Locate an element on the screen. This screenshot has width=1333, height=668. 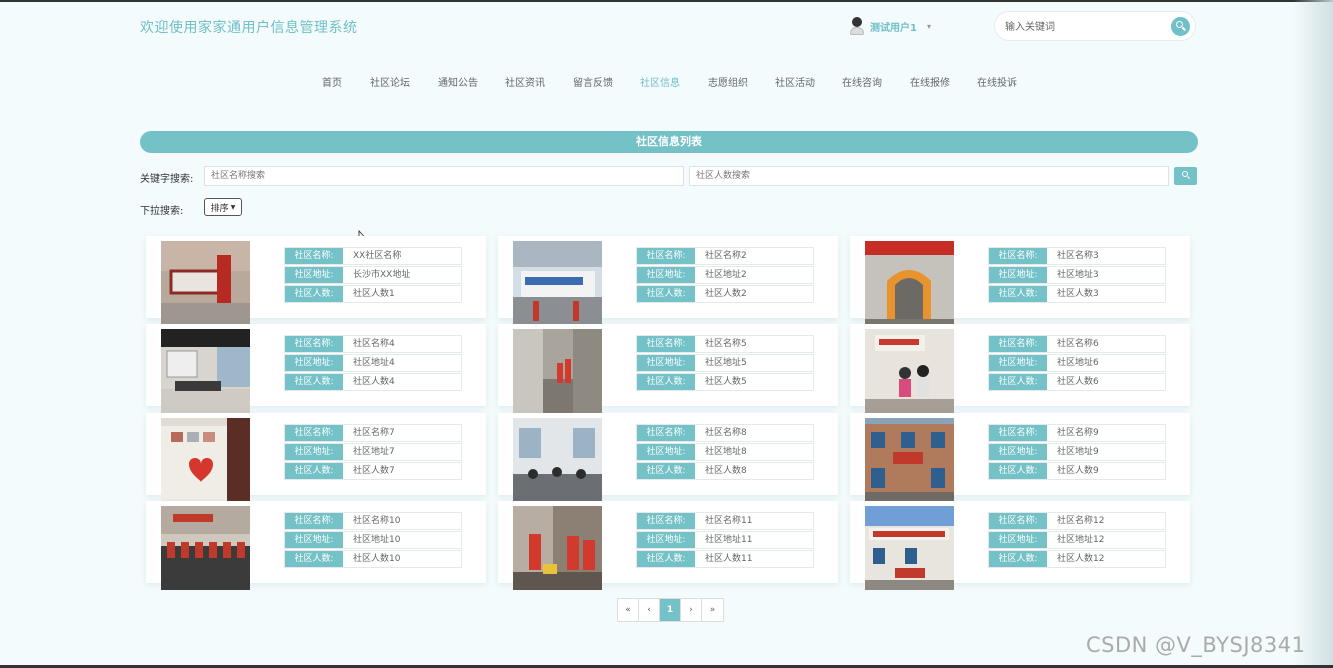
pagination-next: › is located at coordinates (691, 610).